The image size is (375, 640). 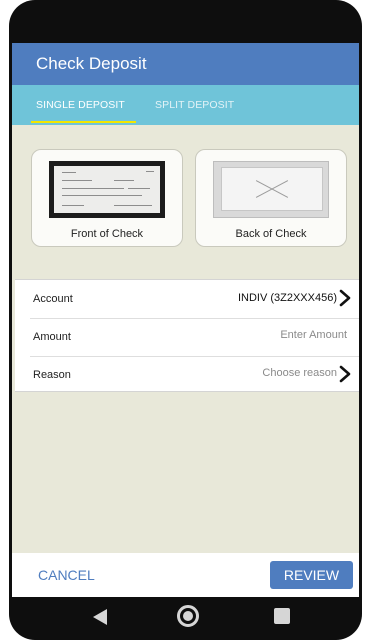 What do you see at coordinates (282, 616) in the screenshot?
I see `nav-recent-apps-icon` at bounding box center [282, 616].